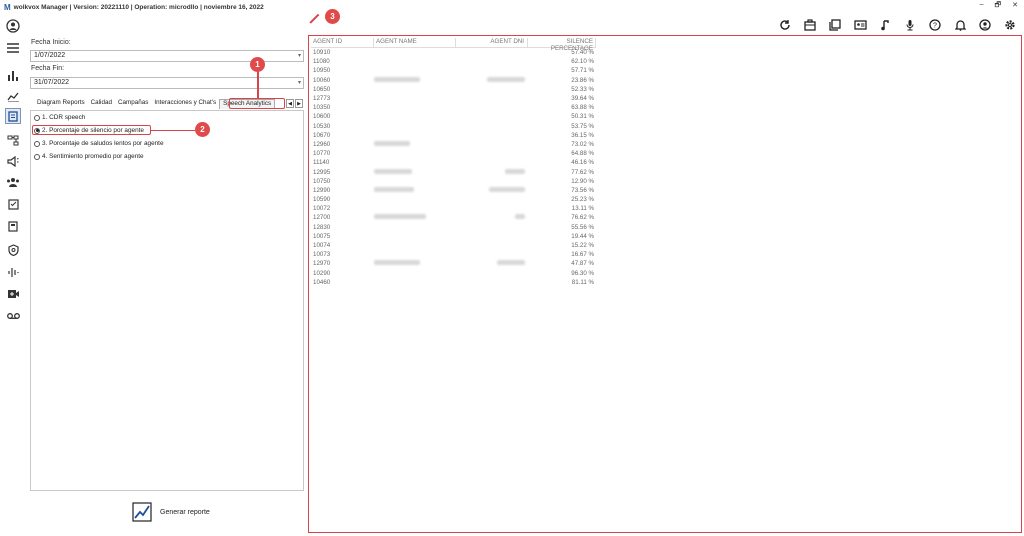  I want to click on menu-icon, so click(13, 48).